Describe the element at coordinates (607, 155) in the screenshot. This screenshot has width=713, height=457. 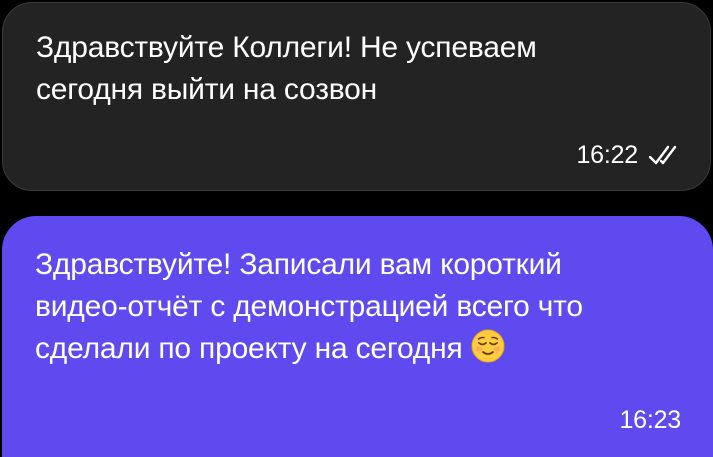
I see `message-time: 16:22` at that location.